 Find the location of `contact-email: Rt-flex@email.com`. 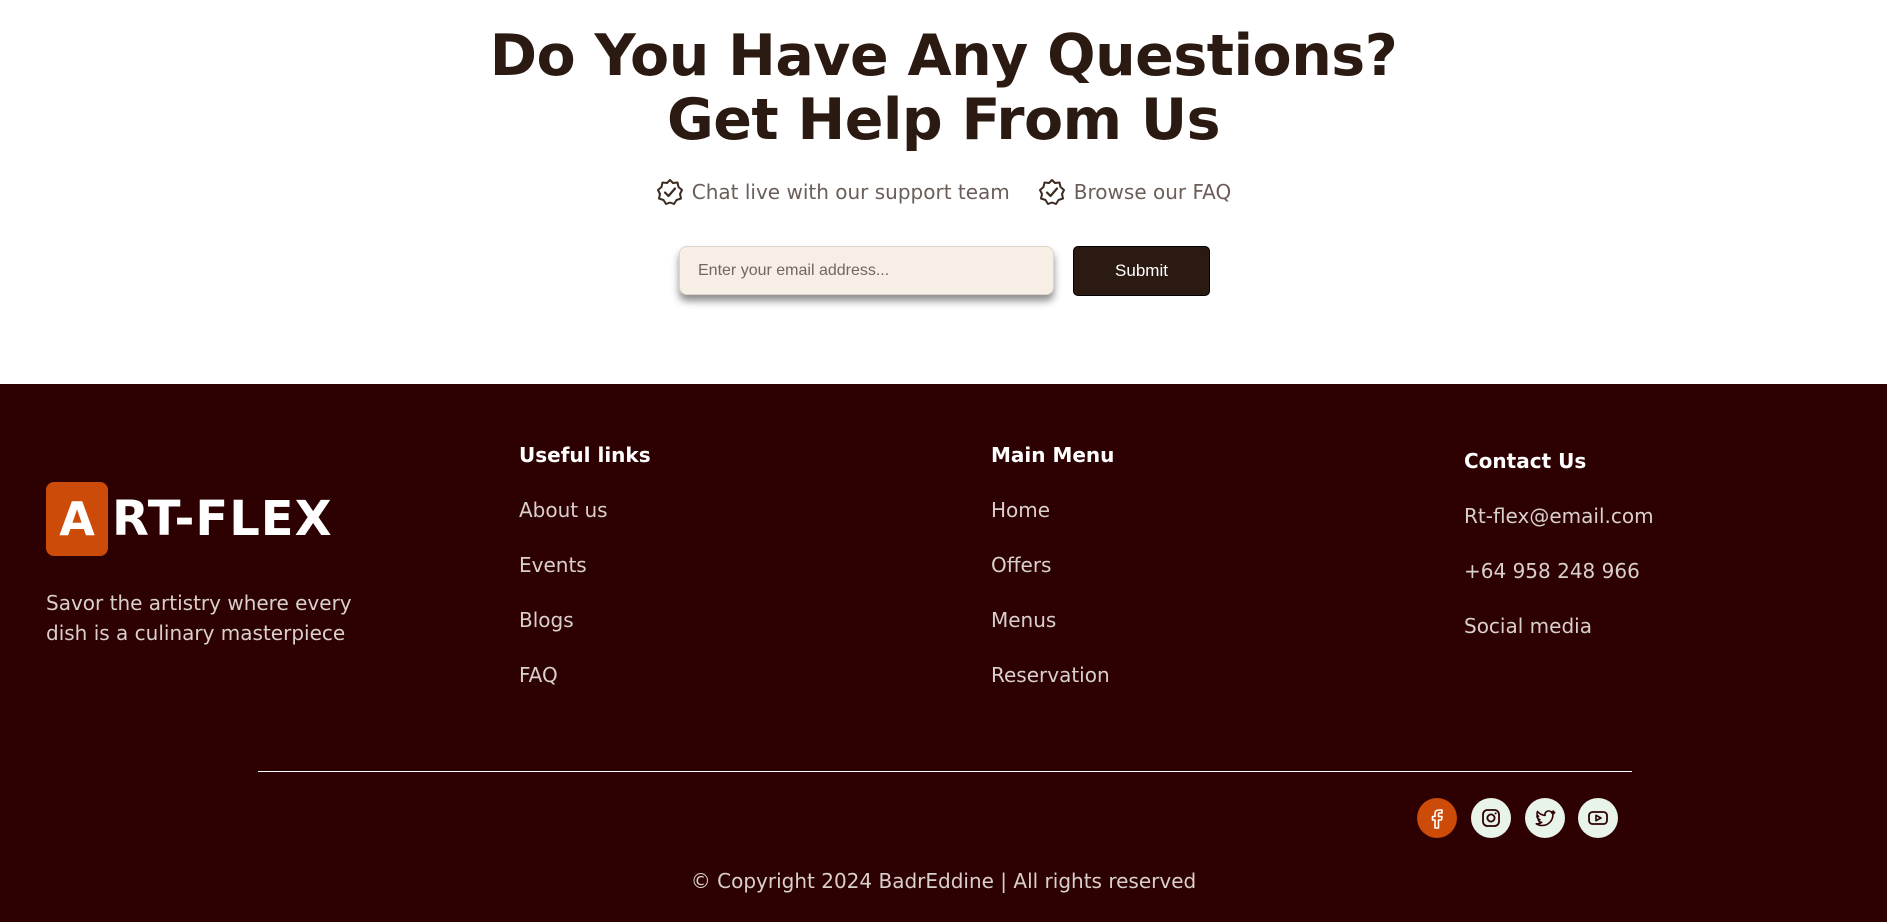

contact-email: Rt-flex@email.com is located at coordinates (1559, 516).